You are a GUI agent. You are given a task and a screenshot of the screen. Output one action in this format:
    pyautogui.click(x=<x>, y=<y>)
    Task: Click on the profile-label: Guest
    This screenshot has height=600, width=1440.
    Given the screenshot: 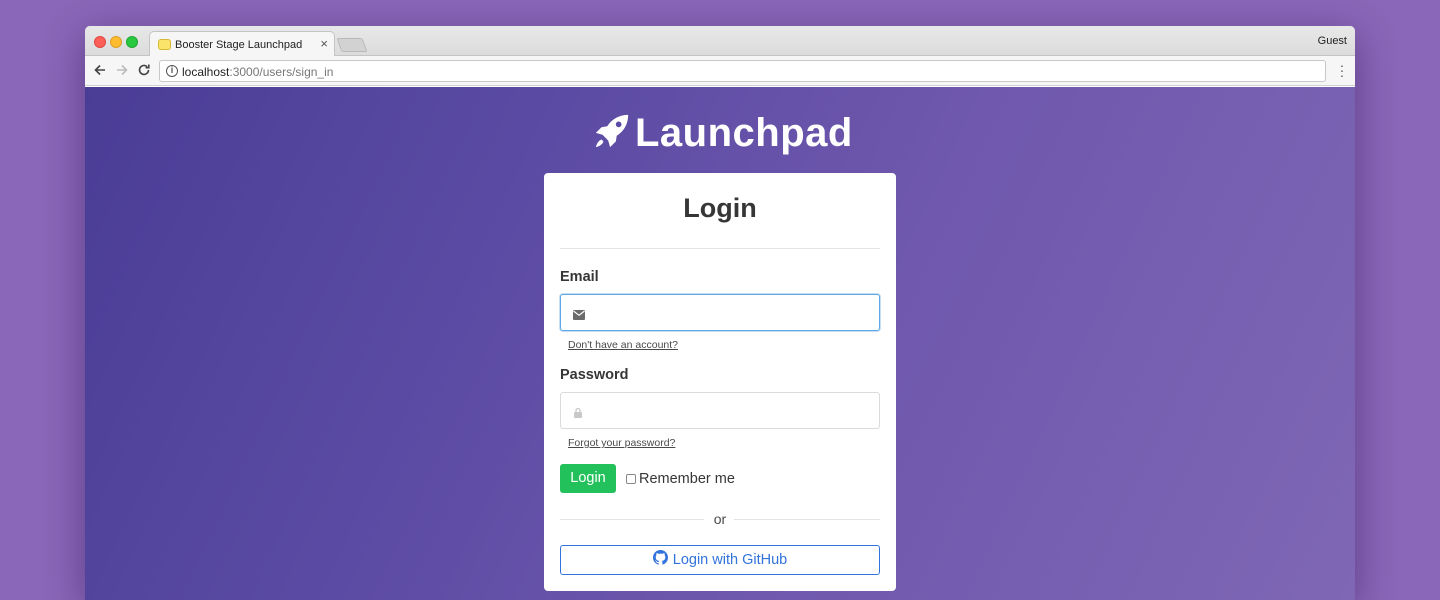 What is the action you would take?
    pyautogui.click(x=1332, y=41)
    